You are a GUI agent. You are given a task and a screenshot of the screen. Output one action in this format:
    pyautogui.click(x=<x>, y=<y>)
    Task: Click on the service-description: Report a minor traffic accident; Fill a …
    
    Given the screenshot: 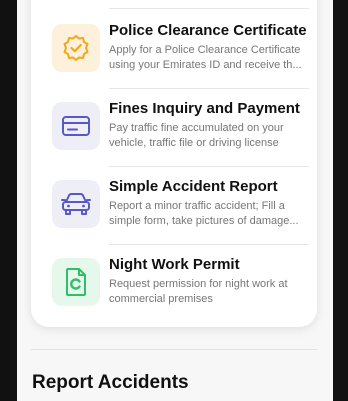 What is the action you would take?
    pyautogui.click(x=204, y=213)
    